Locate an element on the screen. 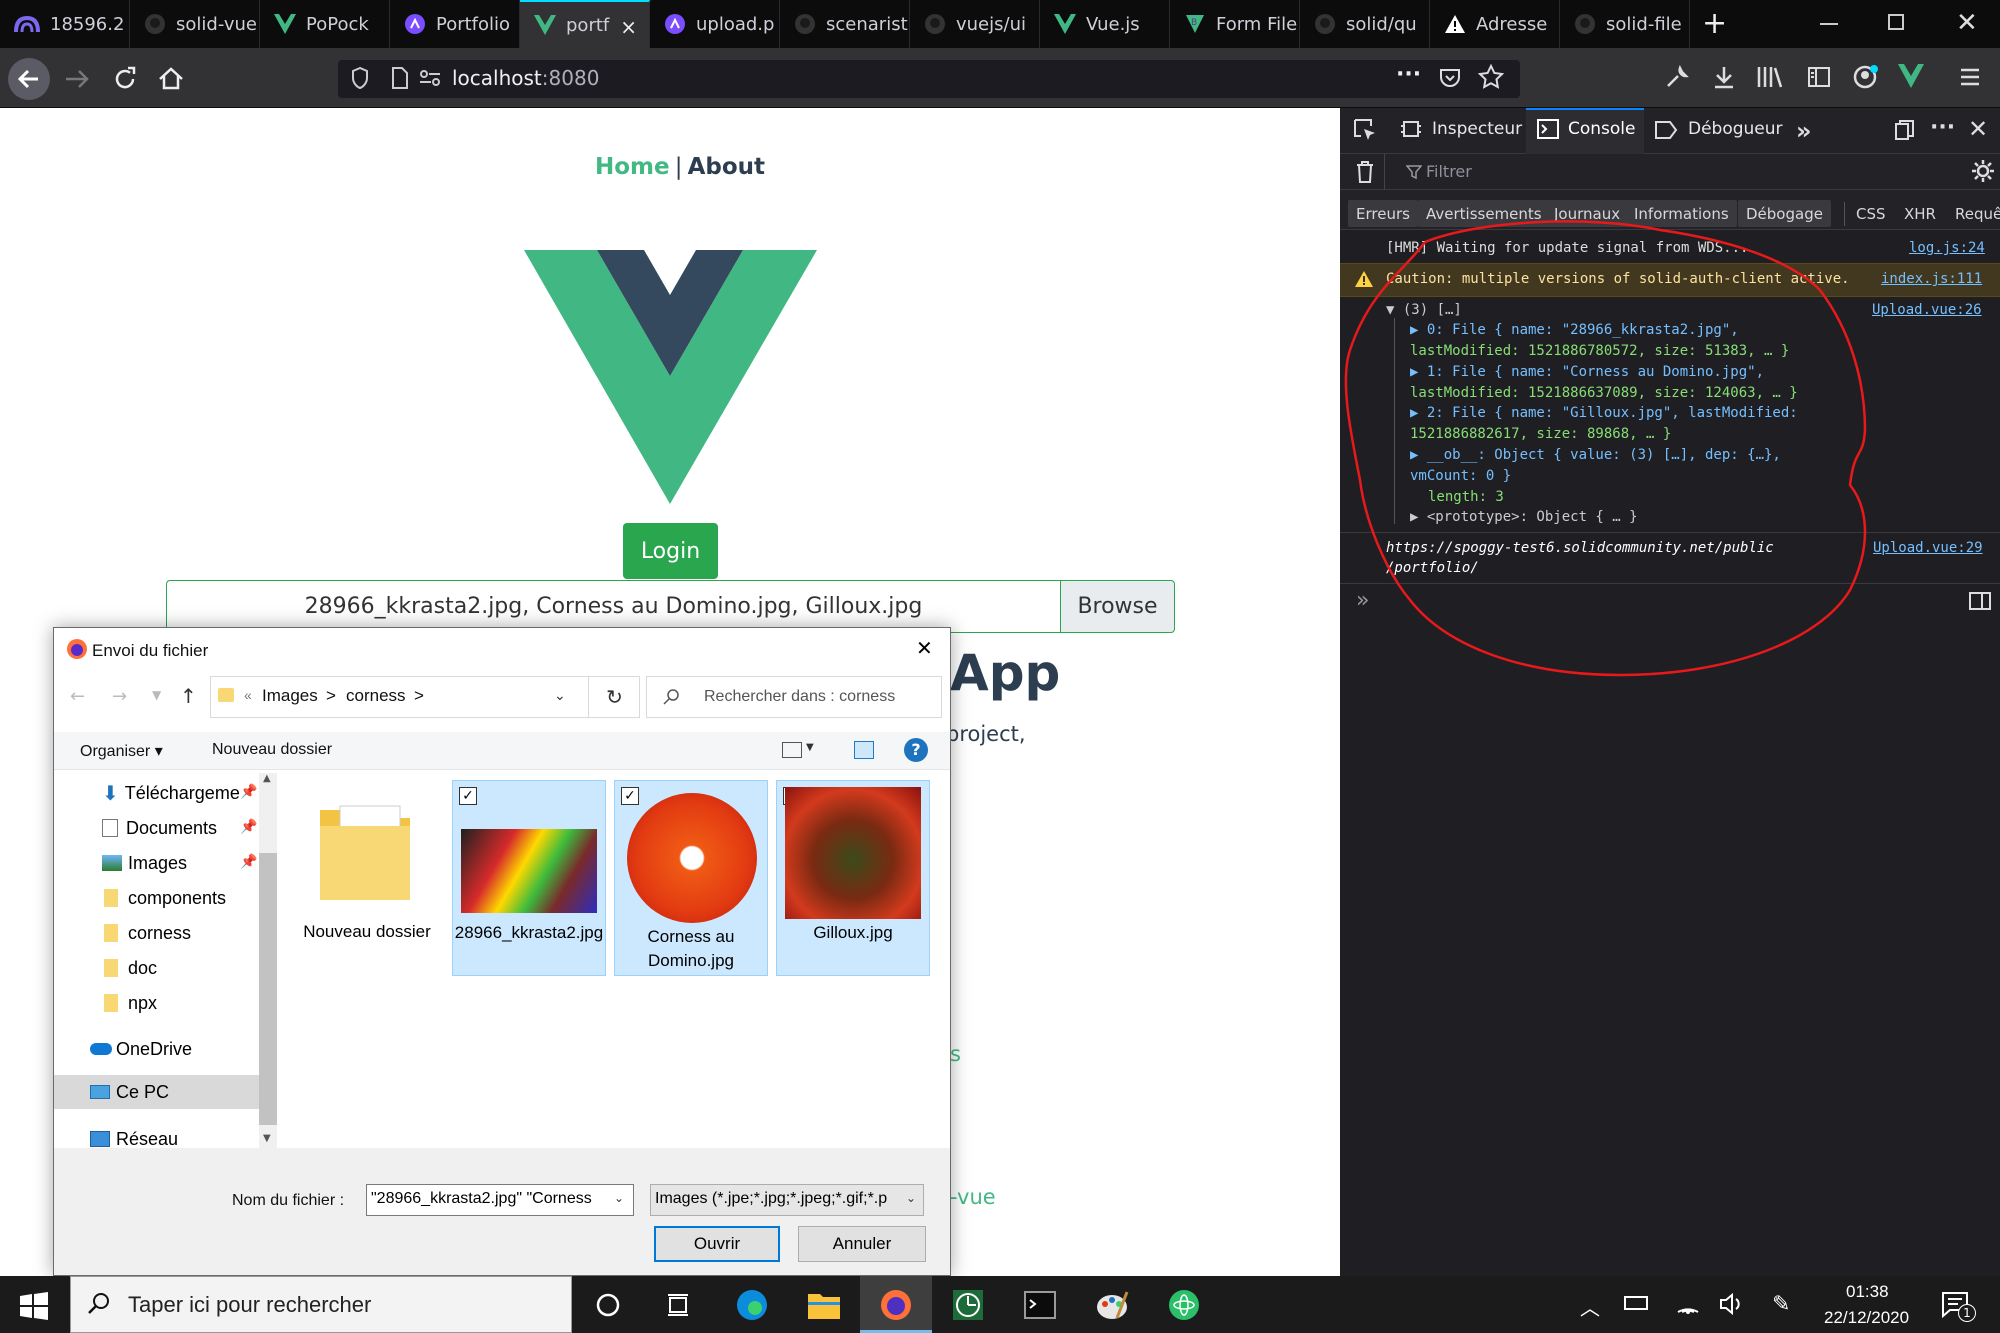 The image size is (2000, 1333). tab-12: solid-file is located at coordinates (1625, 24).